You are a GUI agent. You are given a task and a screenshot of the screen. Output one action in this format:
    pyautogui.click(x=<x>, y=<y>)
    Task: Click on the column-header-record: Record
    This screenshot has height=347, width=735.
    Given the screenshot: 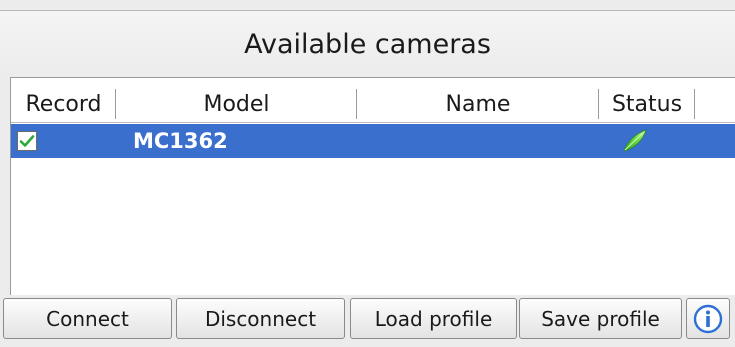 What is the action you would take?
    pyautogui.click(x=63, y=104)
    